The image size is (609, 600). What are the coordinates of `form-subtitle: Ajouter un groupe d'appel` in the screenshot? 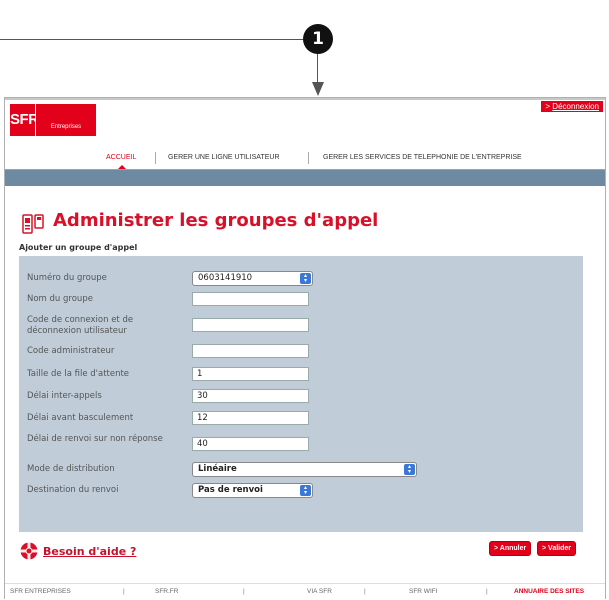 It's located at (78, 247).